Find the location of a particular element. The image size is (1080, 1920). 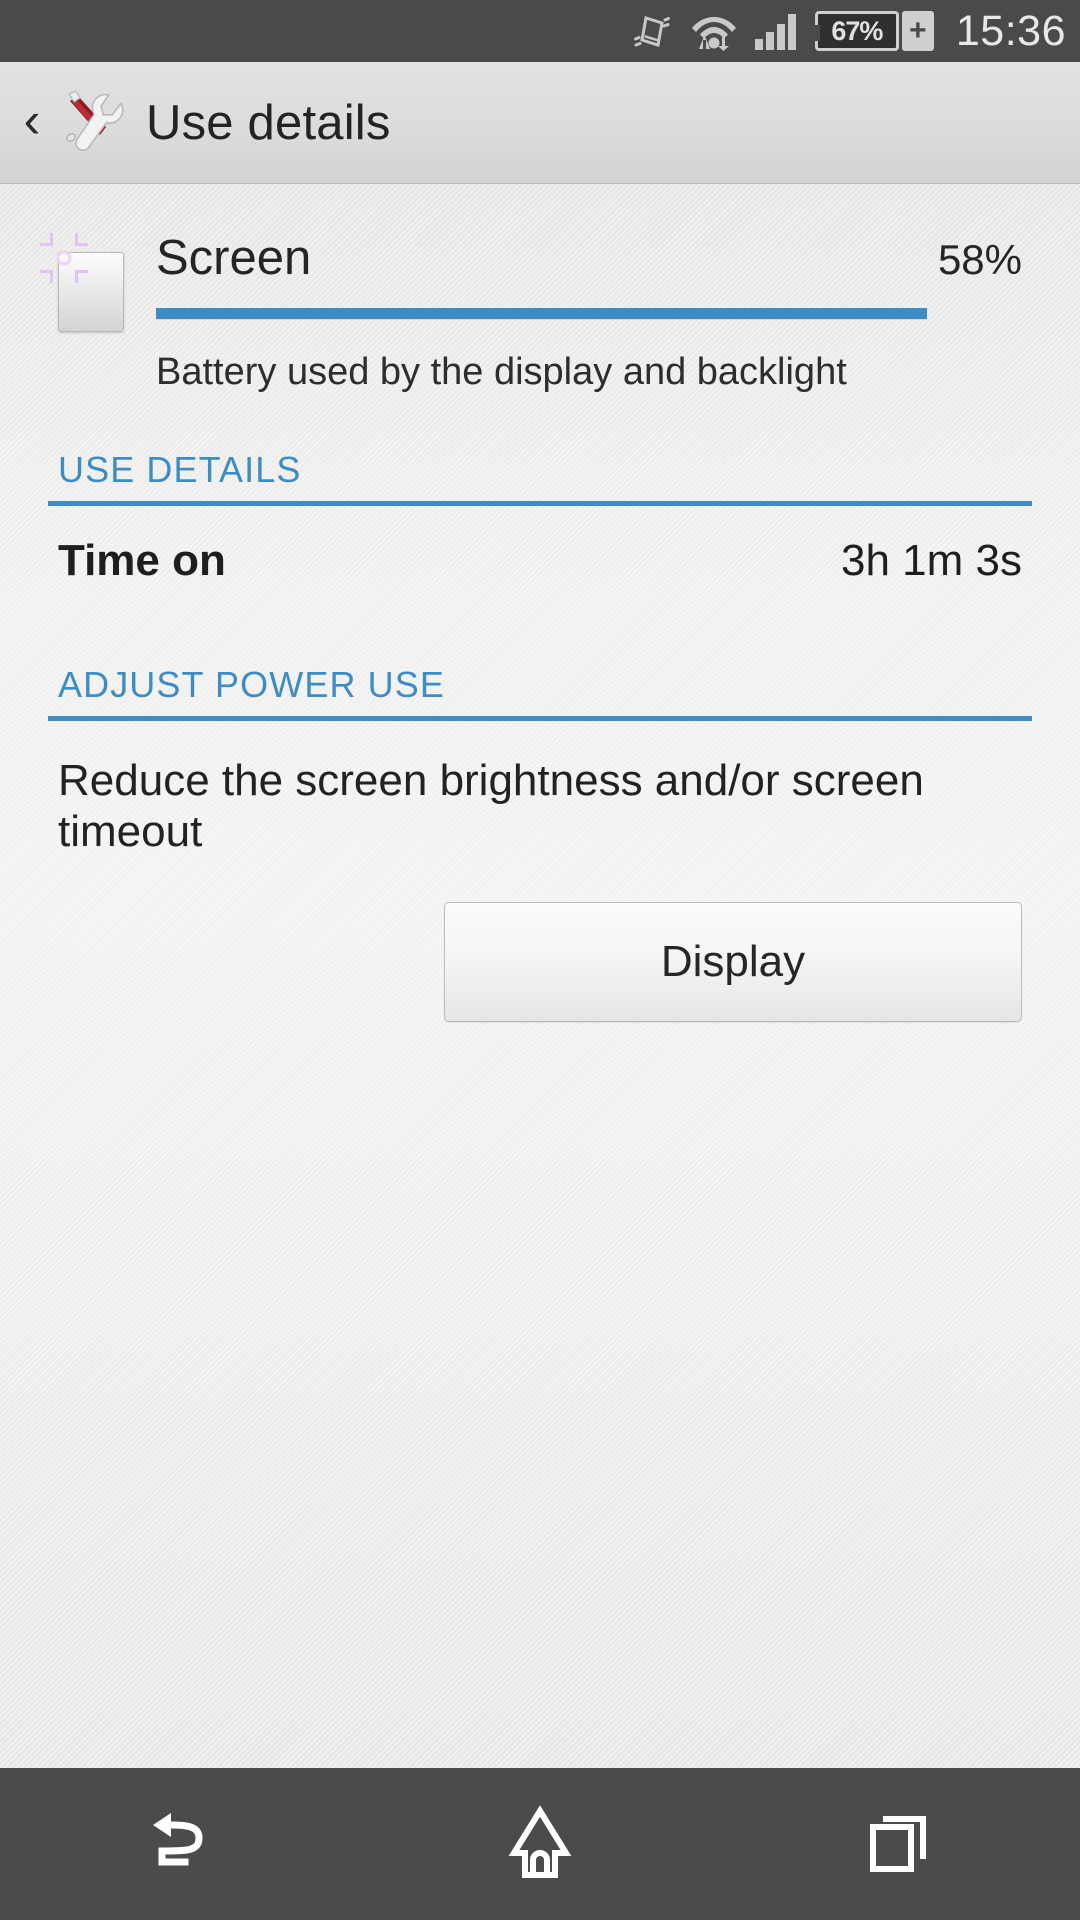

summary-percent: 58% is located at coordinates (979, 259).